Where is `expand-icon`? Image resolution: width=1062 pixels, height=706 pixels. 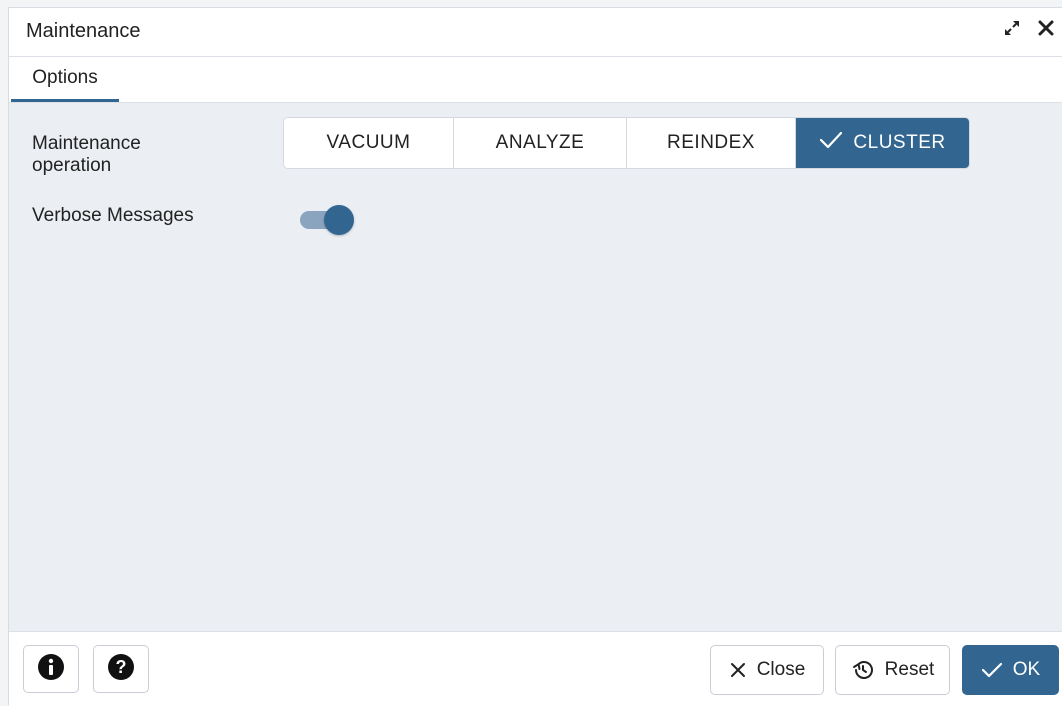
expand-icon is located at coordinates (1012, 28).